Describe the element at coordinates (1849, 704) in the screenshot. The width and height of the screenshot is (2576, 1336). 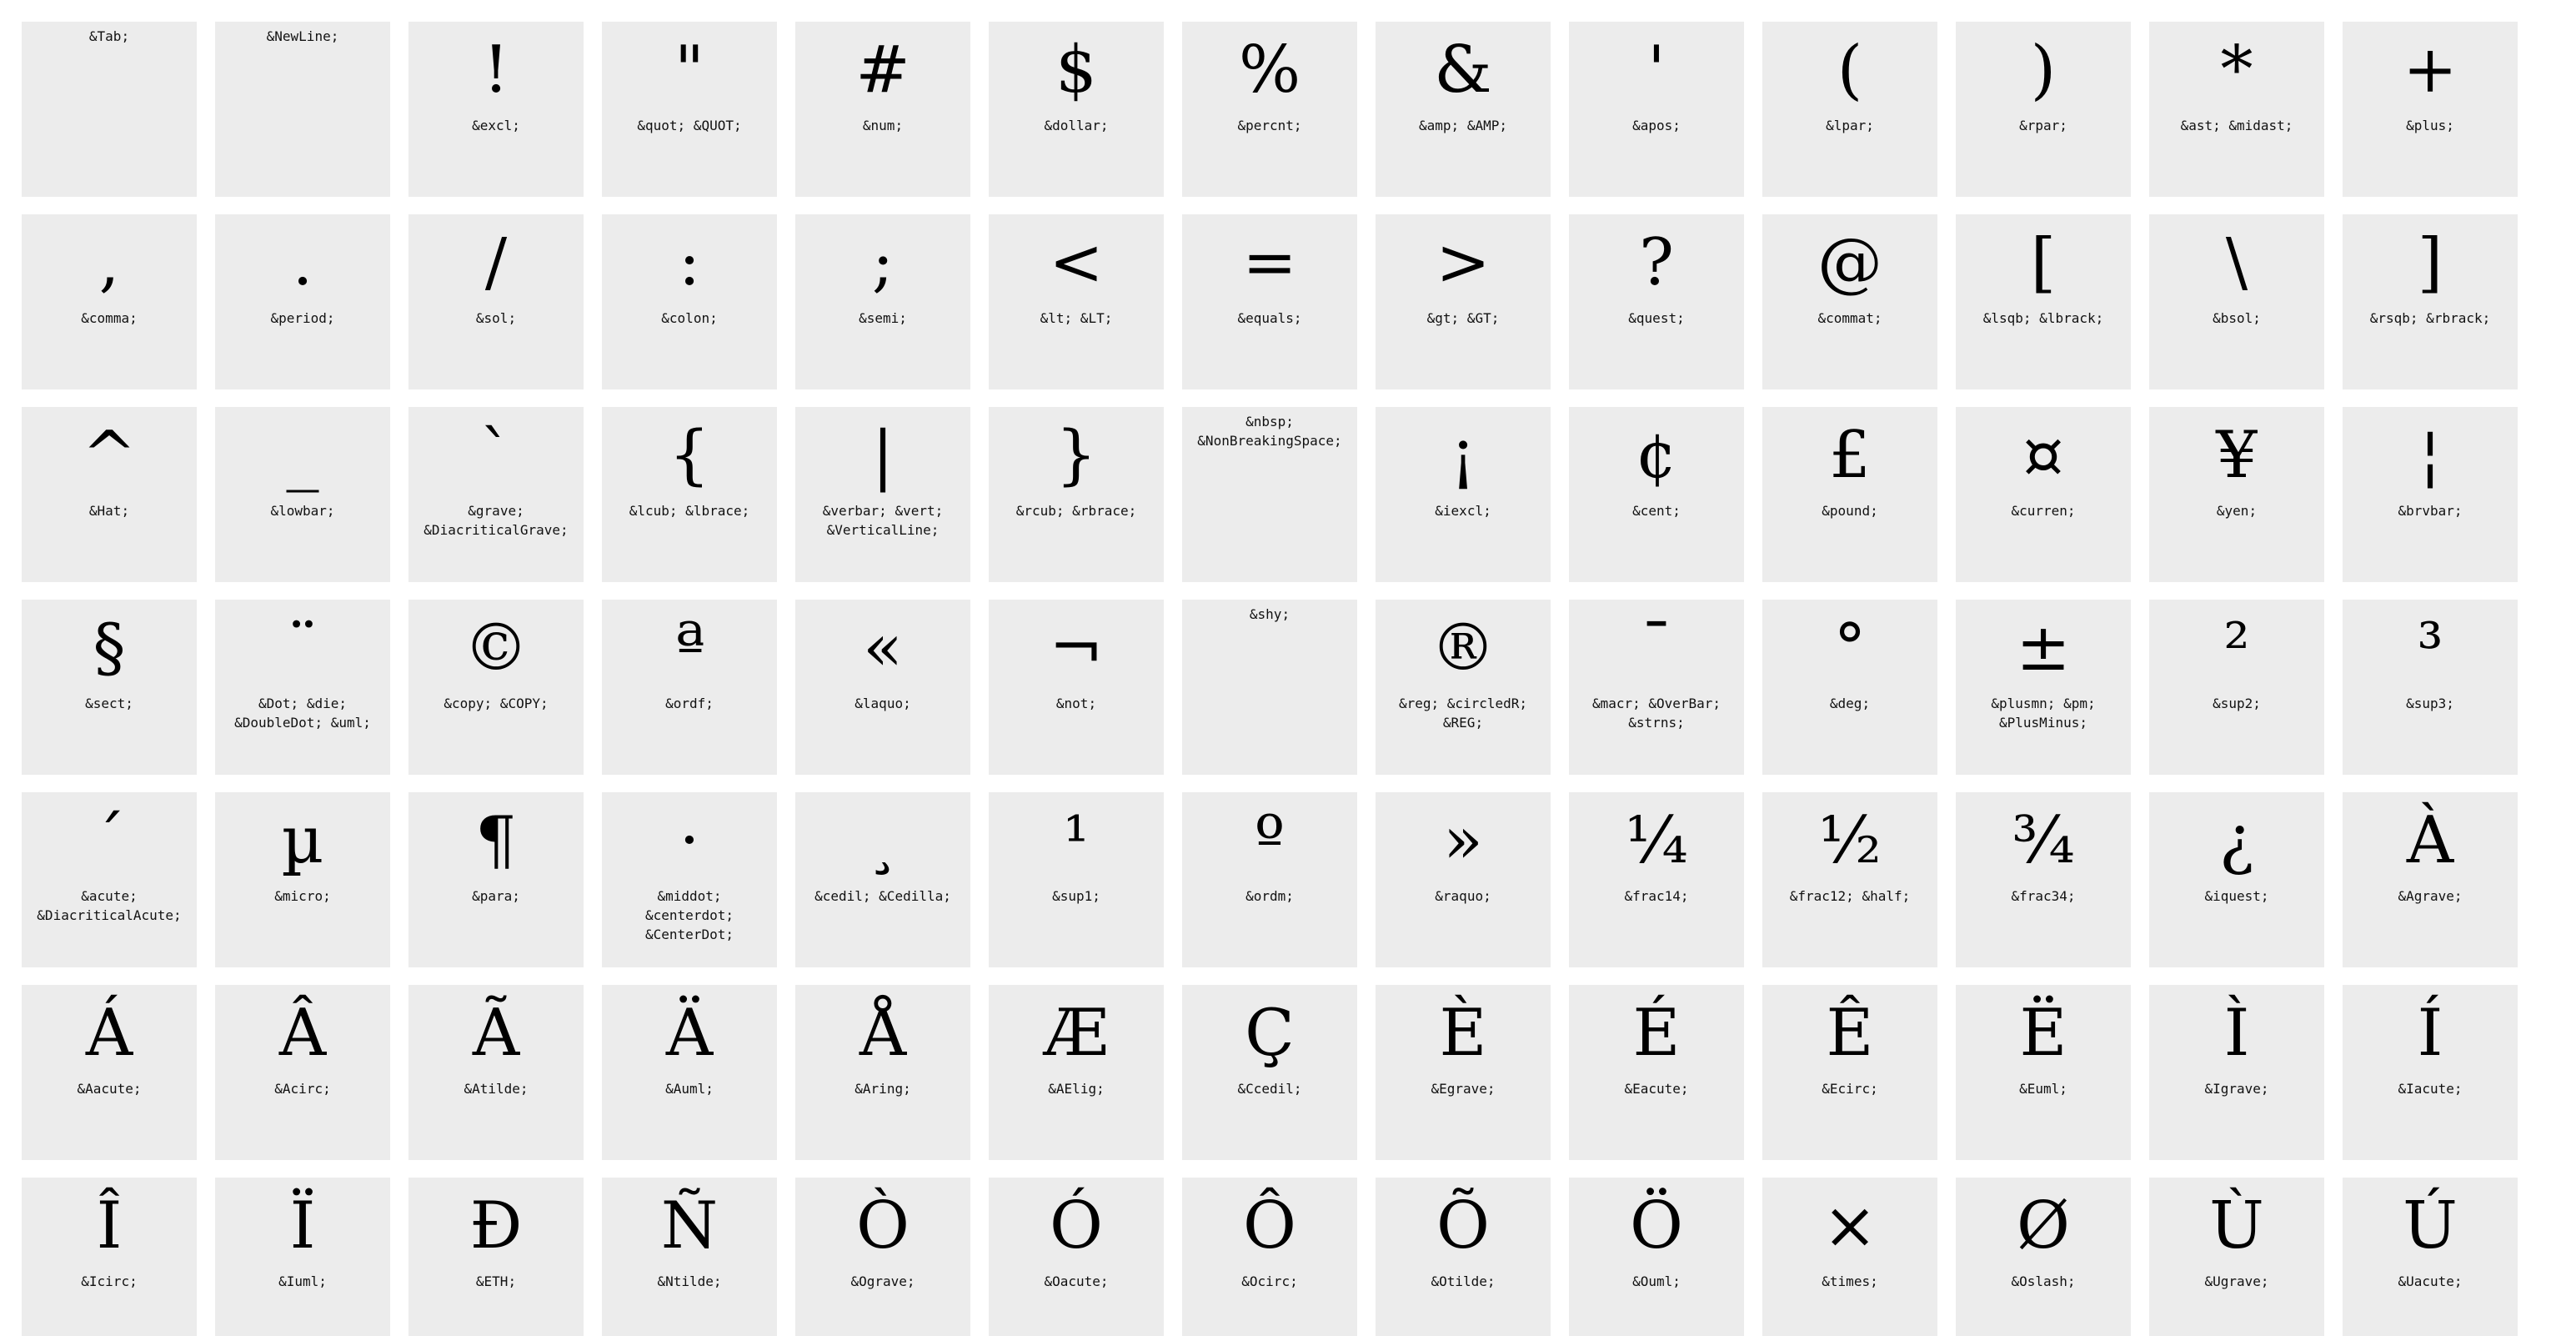
I see `entity-names: &deg;` at that location.